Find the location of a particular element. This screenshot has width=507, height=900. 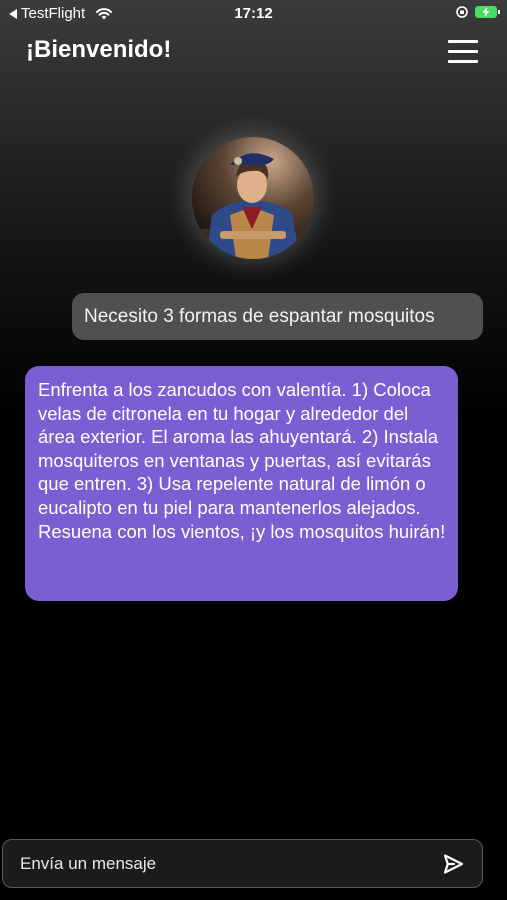

status-icons is located at coordinates (477, 12).